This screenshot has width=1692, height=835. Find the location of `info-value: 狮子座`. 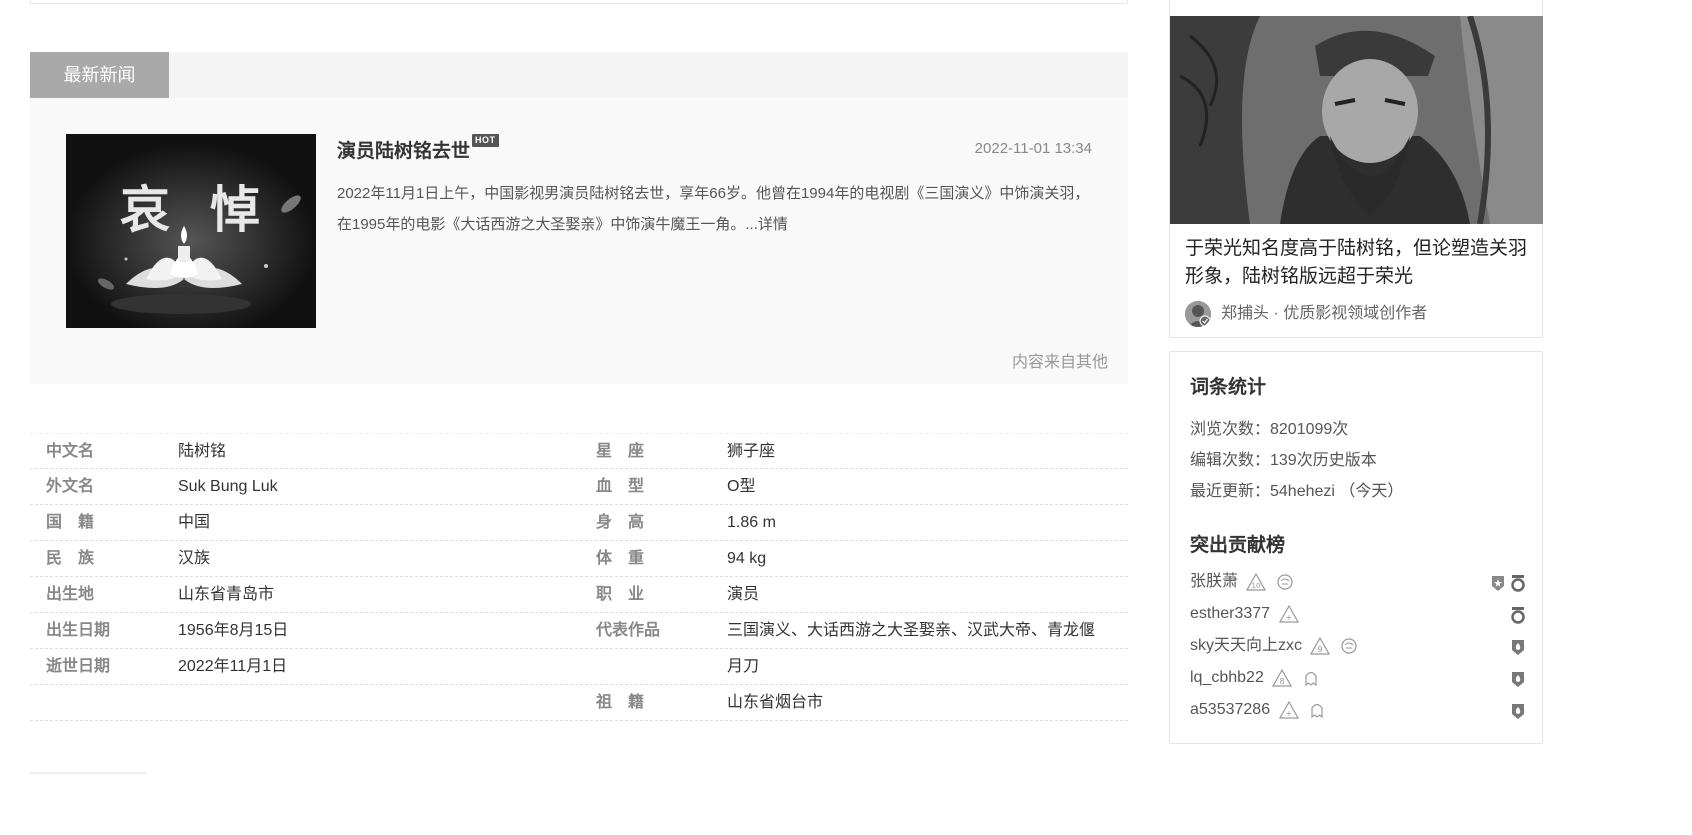

info-value: 狮子座 is located at coordinates (751, 451).